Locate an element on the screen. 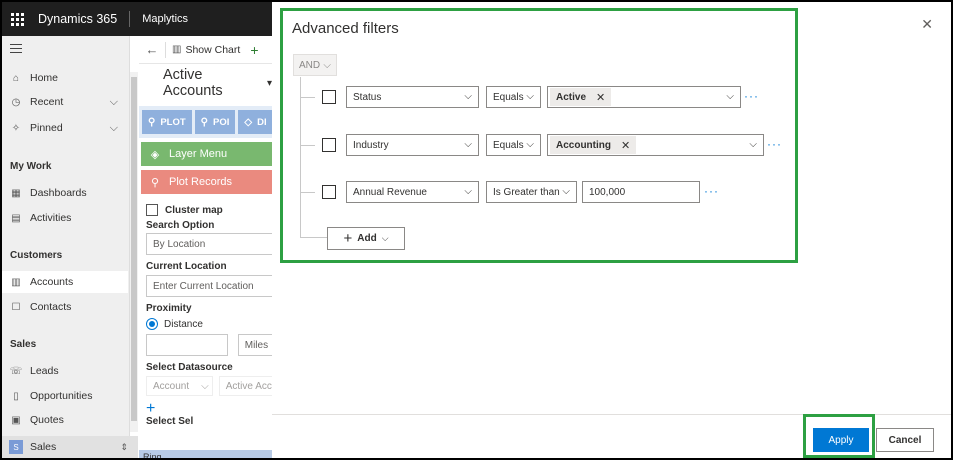 This screenshot has width=953, height=460. show-chart-button: Show Chart is located at coordinates (212, 50).